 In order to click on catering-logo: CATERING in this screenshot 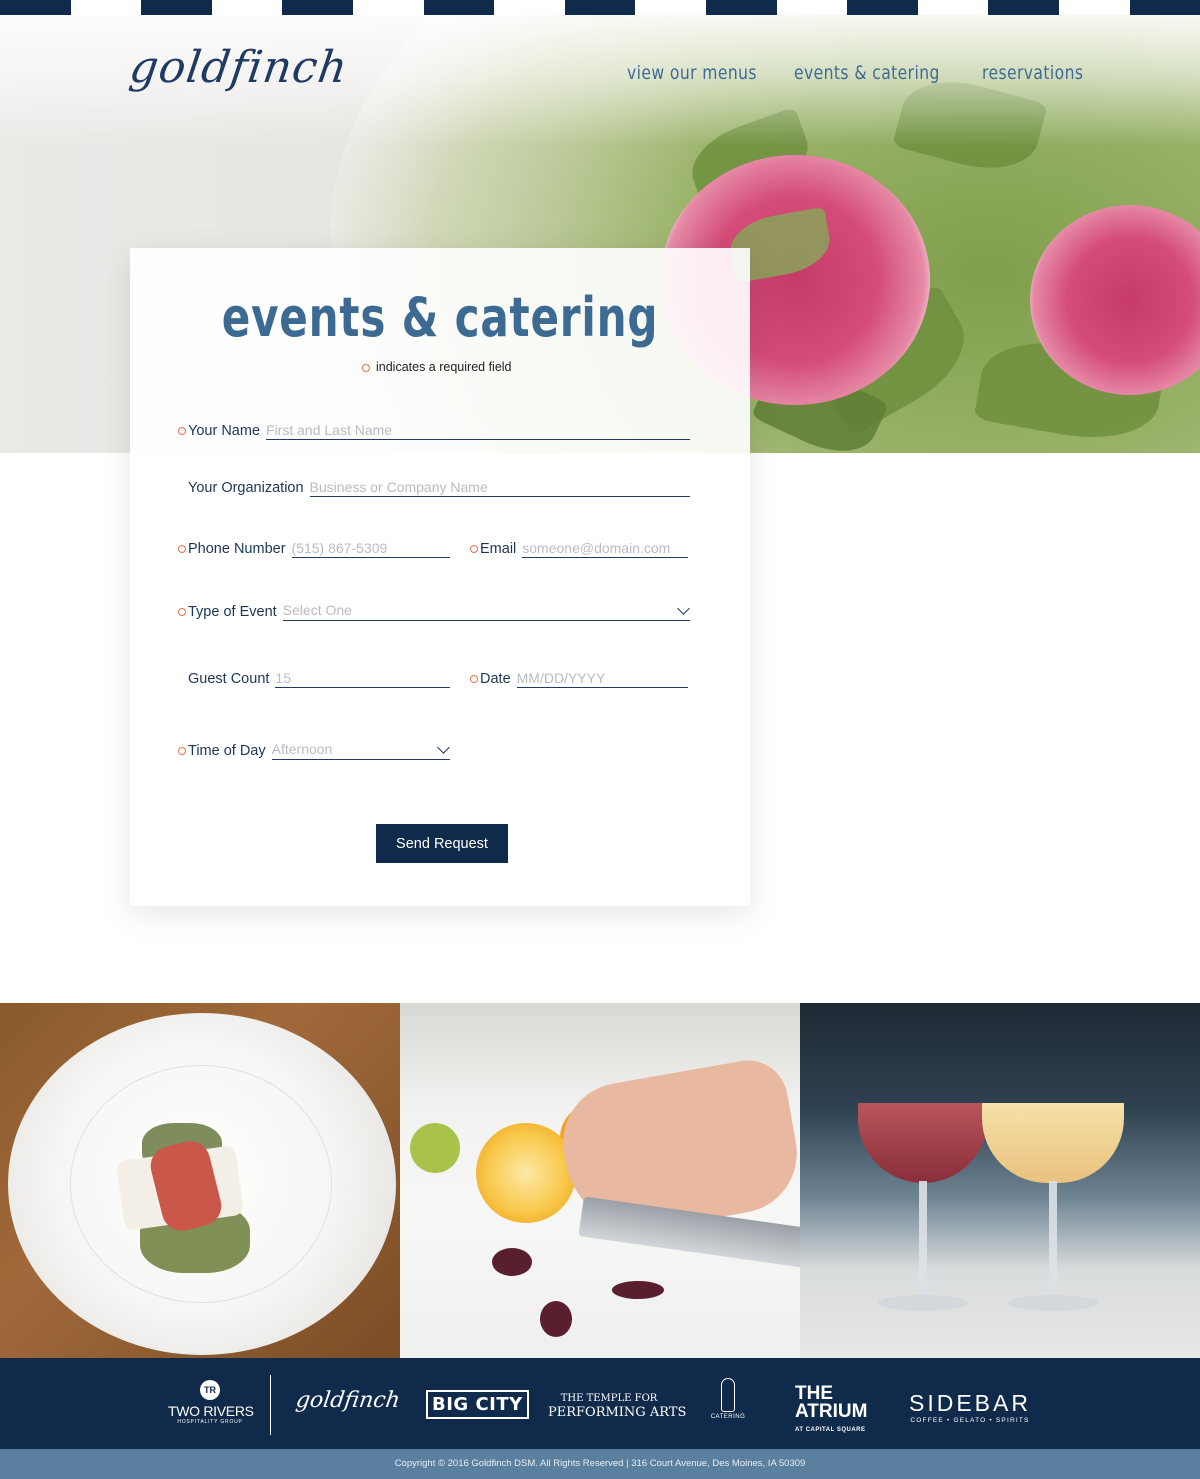, I will do `click(728, 1399)`.